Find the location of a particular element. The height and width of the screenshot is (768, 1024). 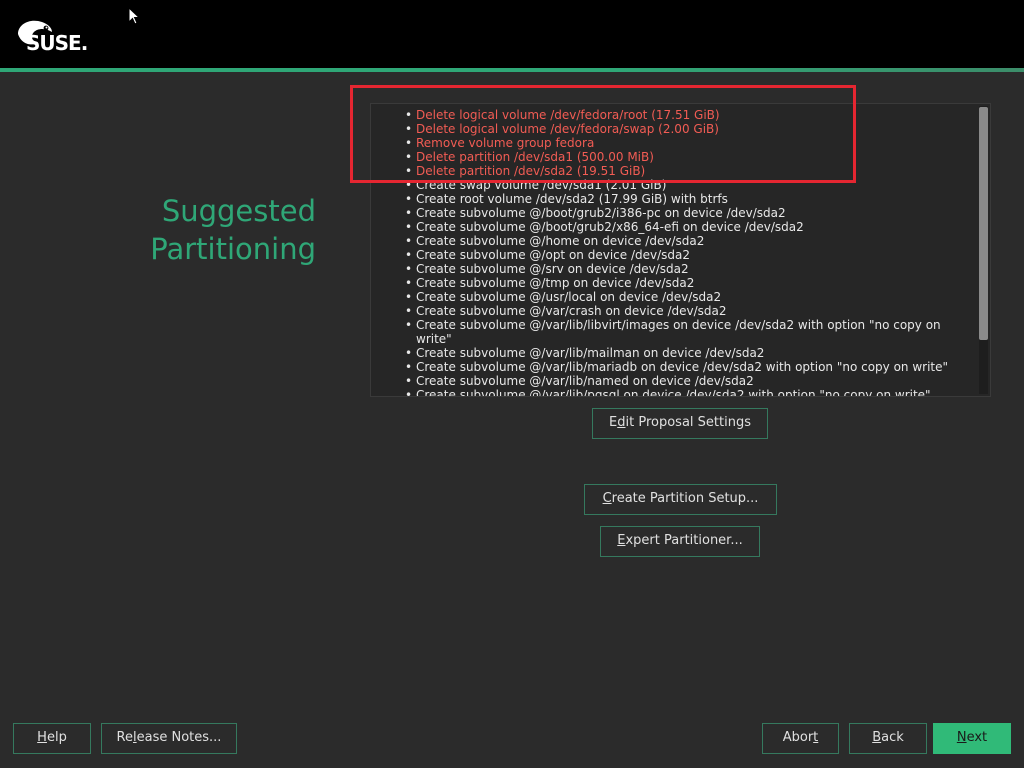

delete-action-item: Delete partition /dev/sda2 (19.51 GiB) is located at coordinates (685, 171).